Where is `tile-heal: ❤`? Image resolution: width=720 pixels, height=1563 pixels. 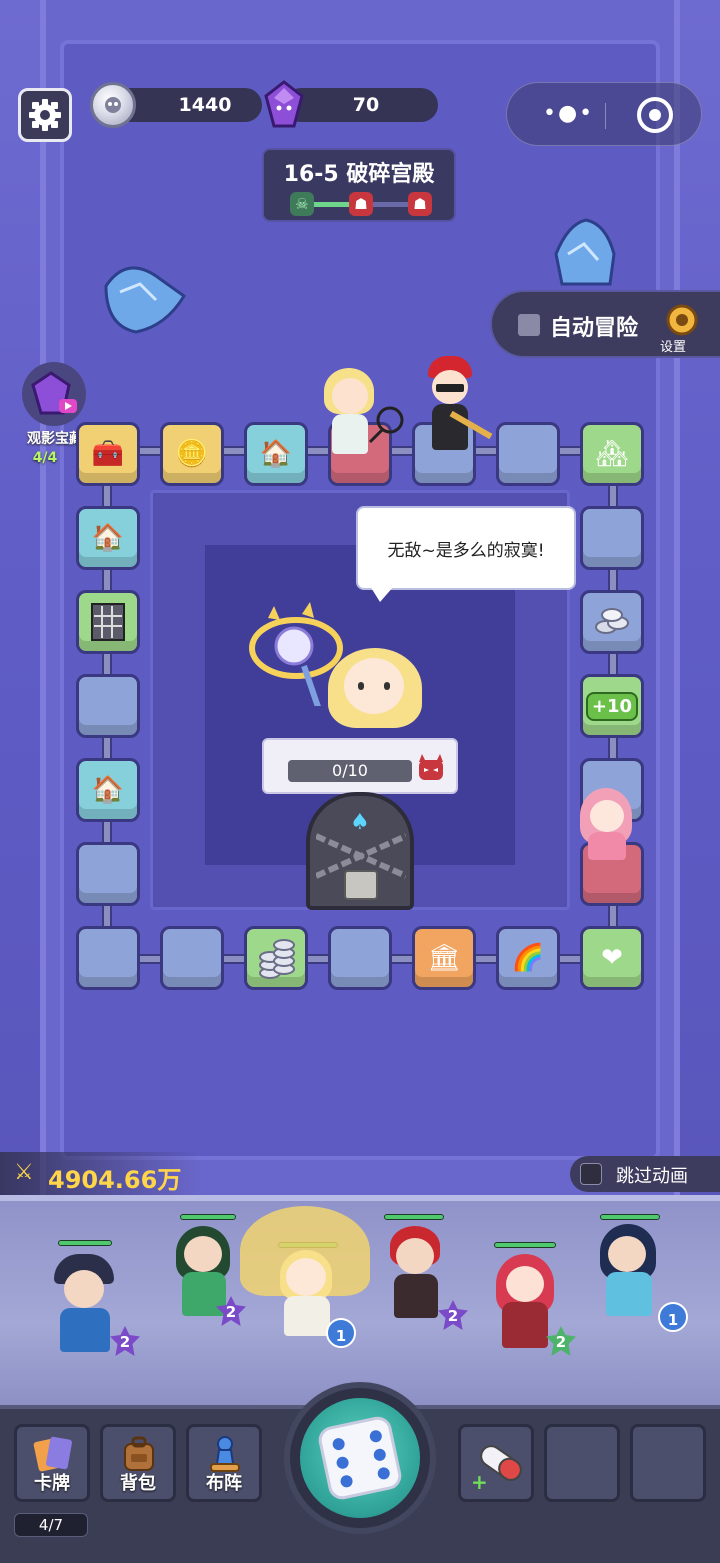
tile-heal: ❤ is located at coordinates (612, 958).